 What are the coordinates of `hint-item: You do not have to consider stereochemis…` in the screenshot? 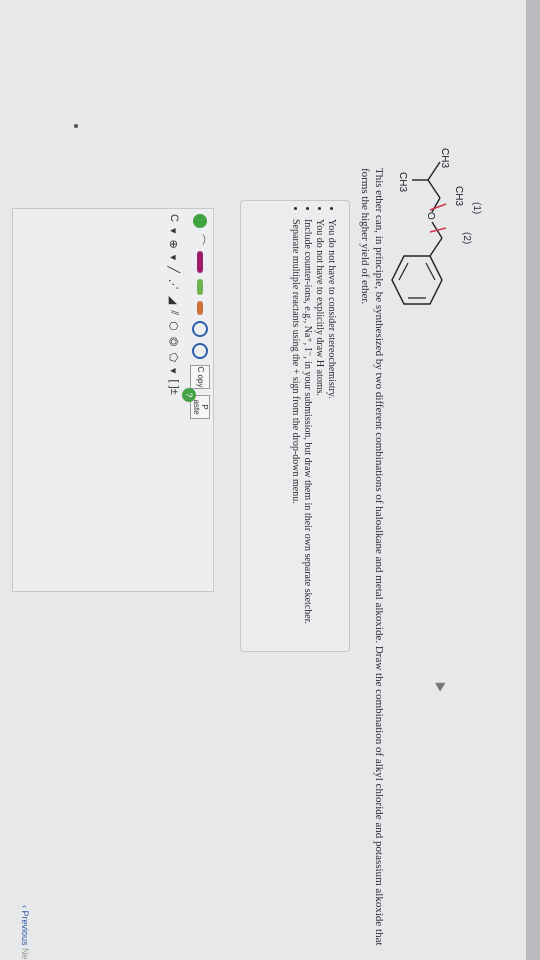 It's located at (331, 435).